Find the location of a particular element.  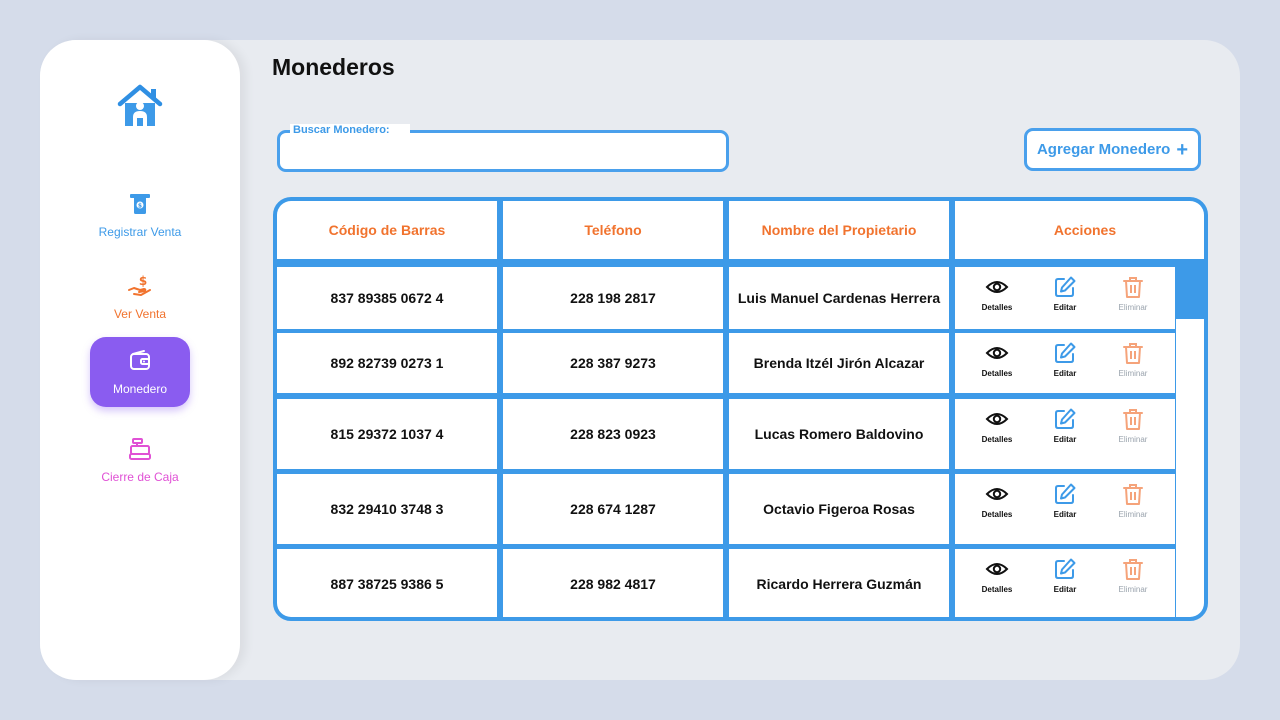

sidebar-item-registrar-venta: $ Registrar Venta is located at coordinates (140, 215).